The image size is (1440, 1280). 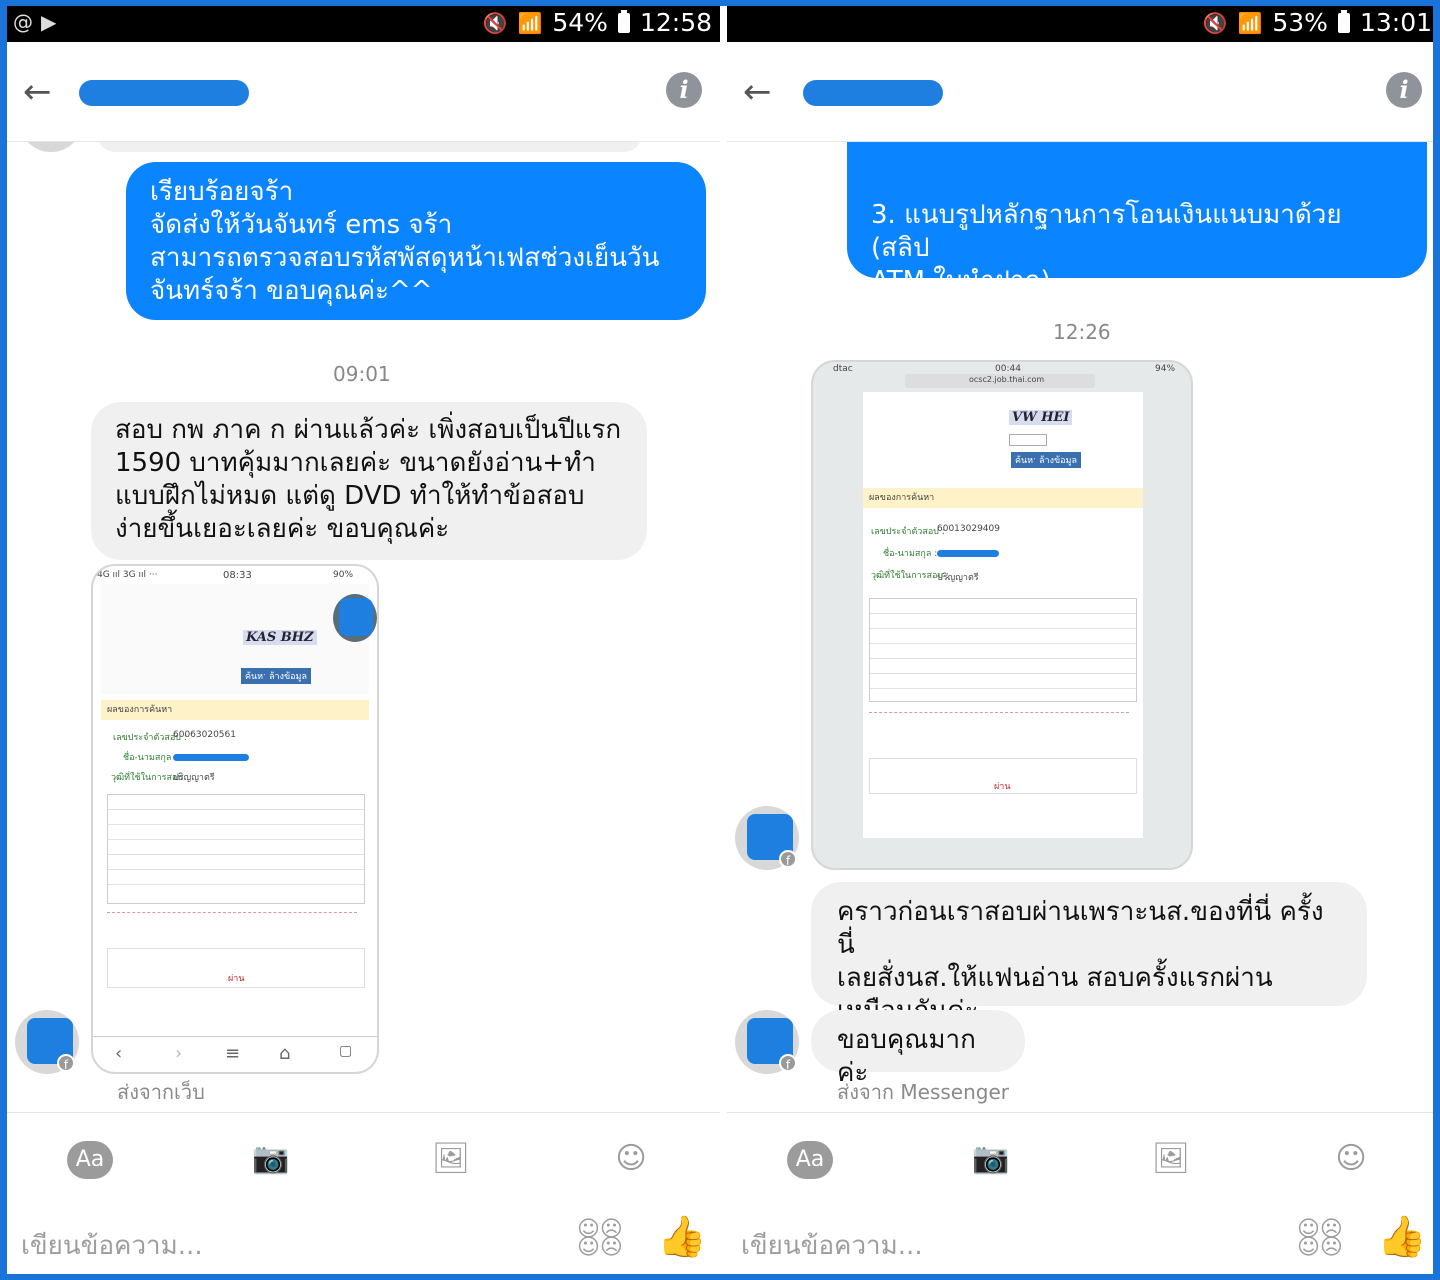 What do you see at coordinates (1080, 24) in the screenshot?
I see `status-bar: 🔇 📶 53% 13:01` at bounding box center [1080, 24].